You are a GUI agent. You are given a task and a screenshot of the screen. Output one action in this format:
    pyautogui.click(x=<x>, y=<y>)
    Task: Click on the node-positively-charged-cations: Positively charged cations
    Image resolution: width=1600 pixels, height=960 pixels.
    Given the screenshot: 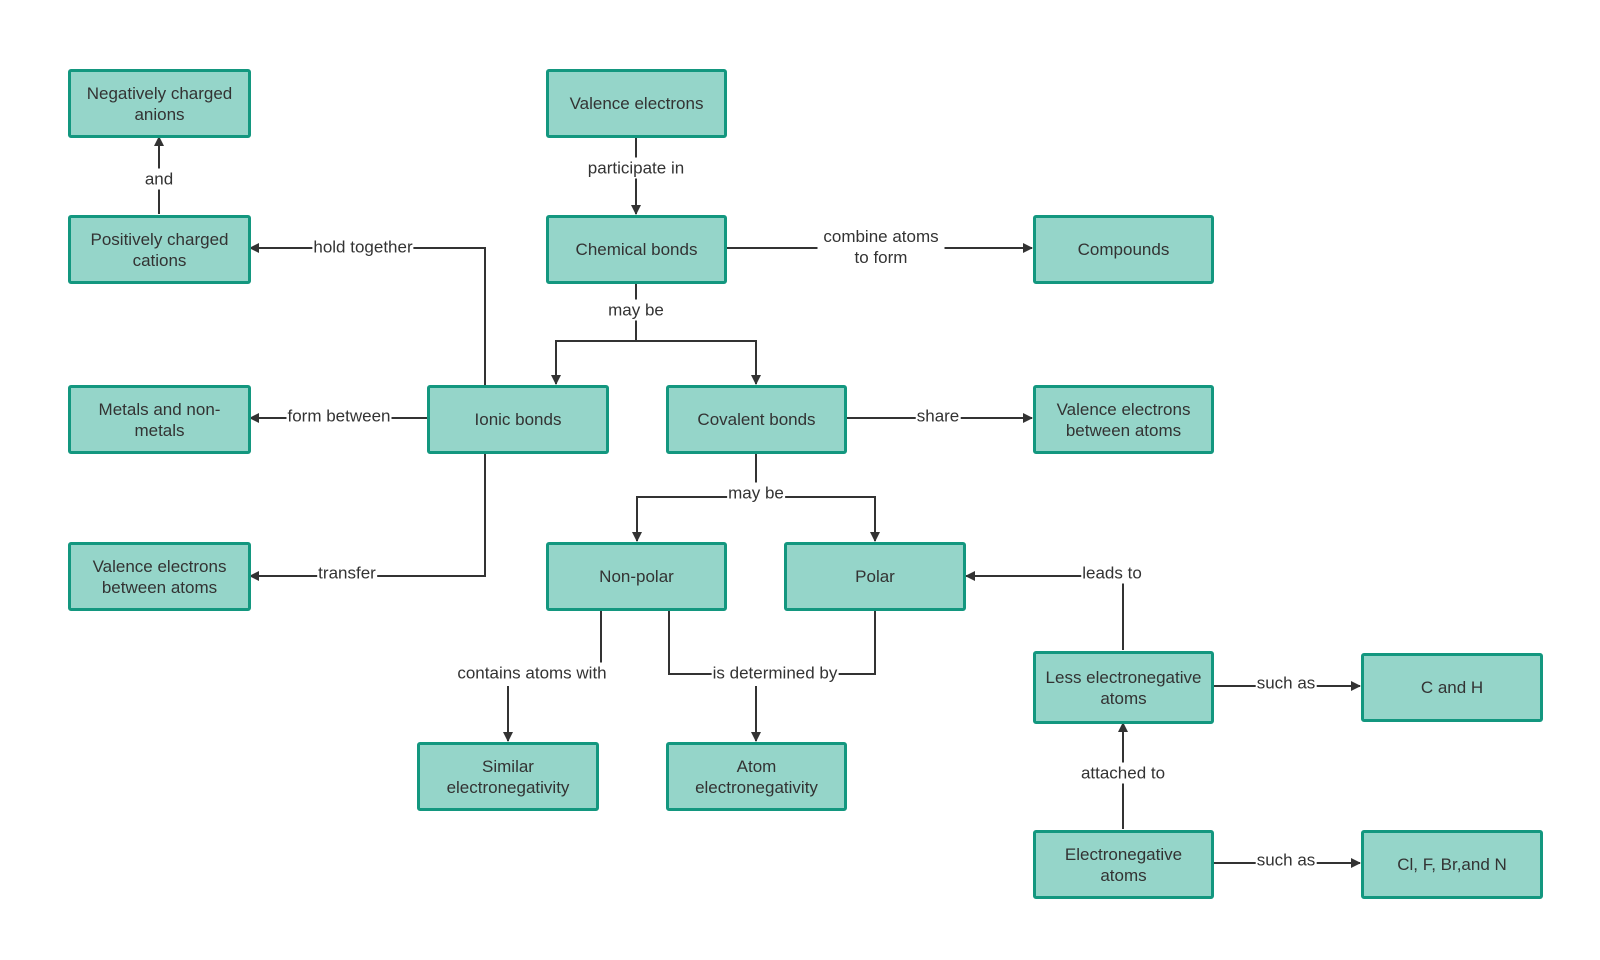 What is the action you would take?
    pyautogui.click(x=159, y=249)
    